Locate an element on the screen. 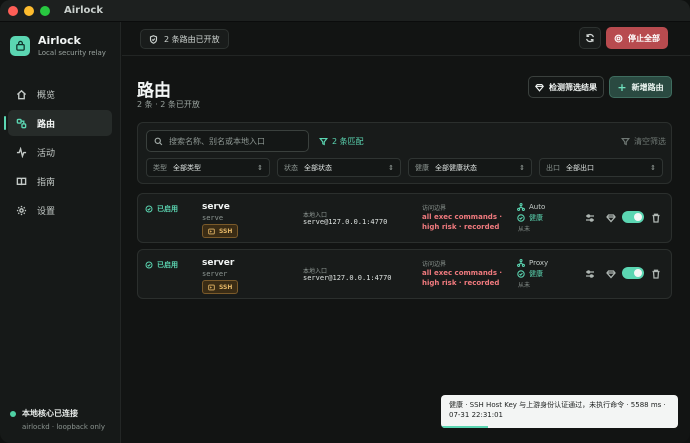 The image size is (690, 443). select-label: 状态 is located at coordinates (291, 167).